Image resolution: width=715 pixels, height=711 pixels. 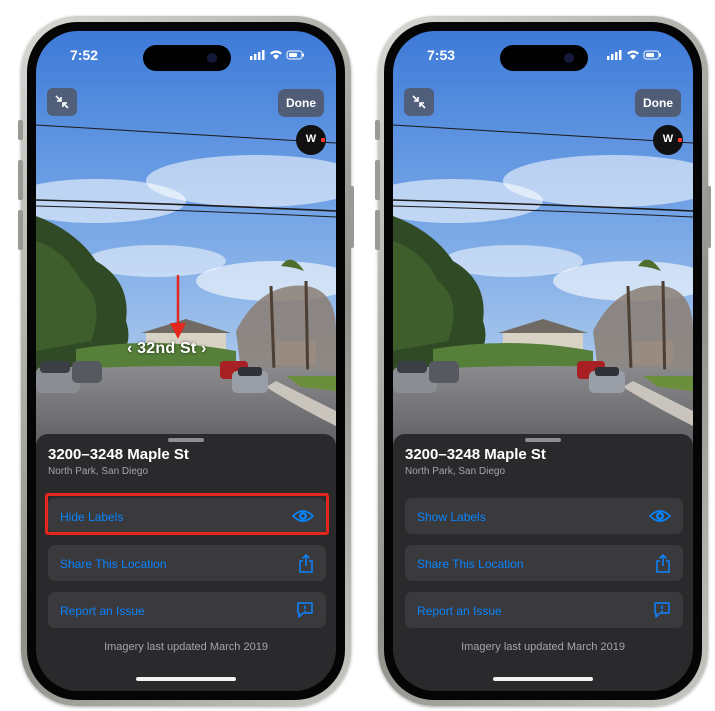 I want to click on eye-icon, so click(x=660, y=516).